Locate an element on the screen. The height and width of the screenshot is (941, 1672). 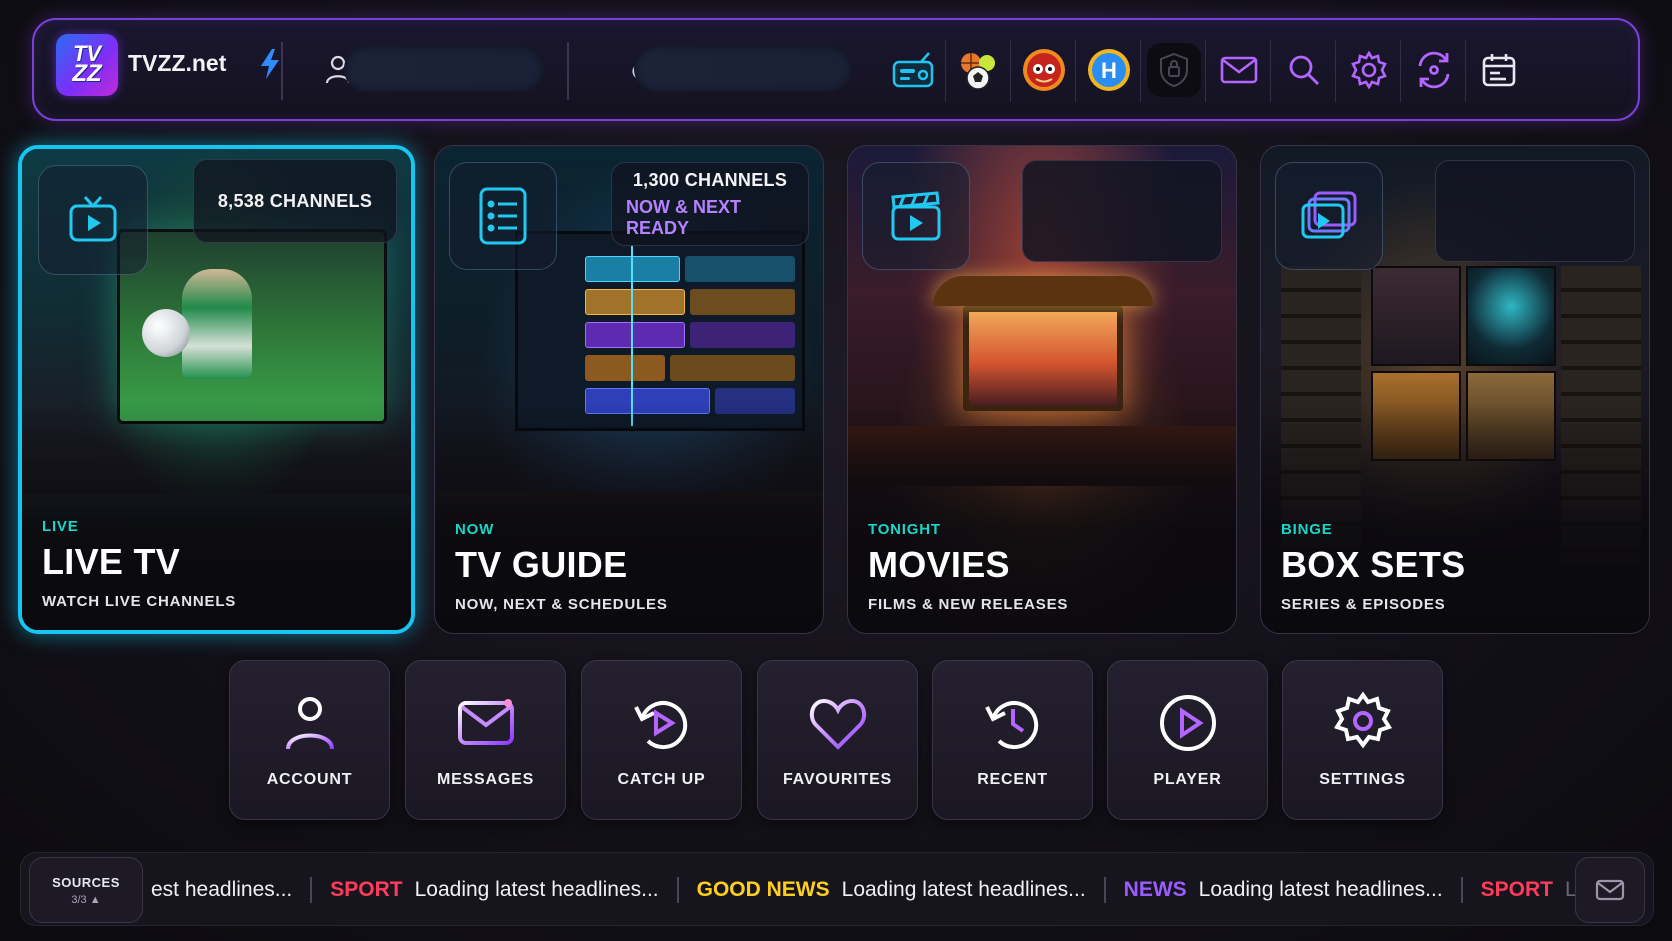
tile-title: LIVE TV is located at coordinates (111, 561).